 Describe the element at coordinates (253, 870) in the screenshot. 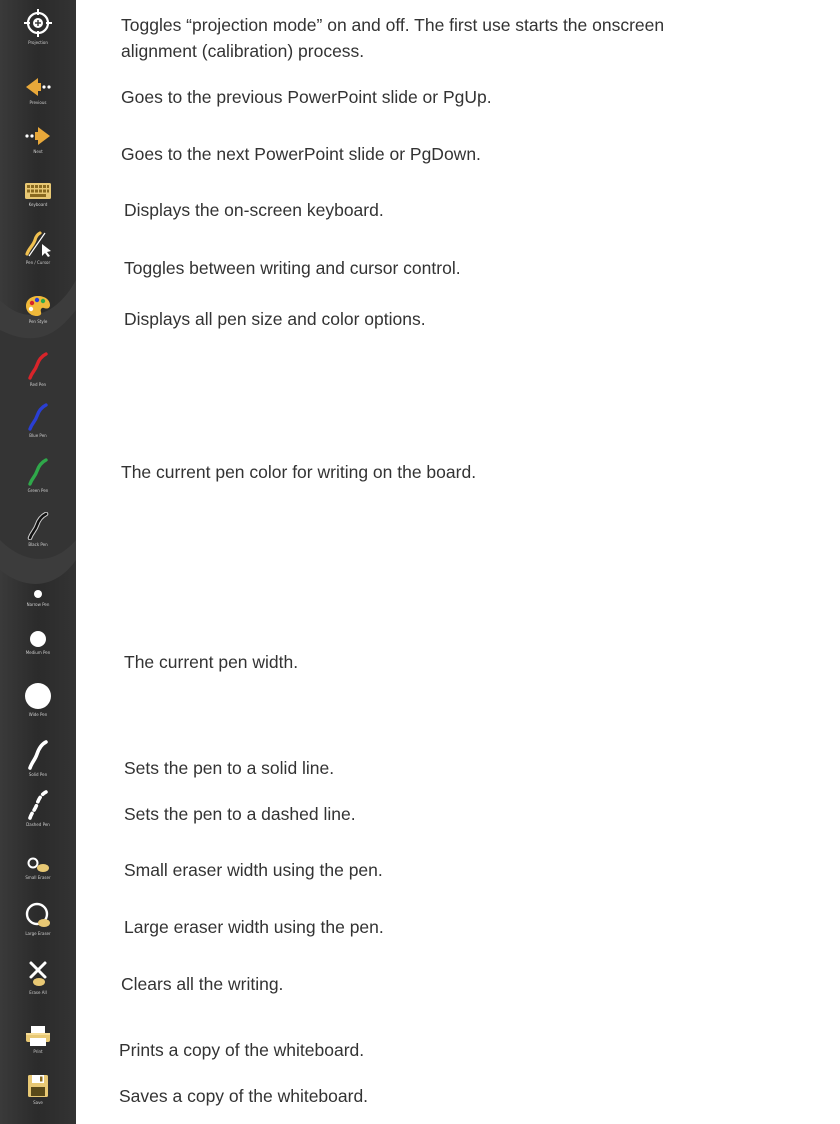

I see `small-eraser-description: Small eraser width using the pen.` at that location.